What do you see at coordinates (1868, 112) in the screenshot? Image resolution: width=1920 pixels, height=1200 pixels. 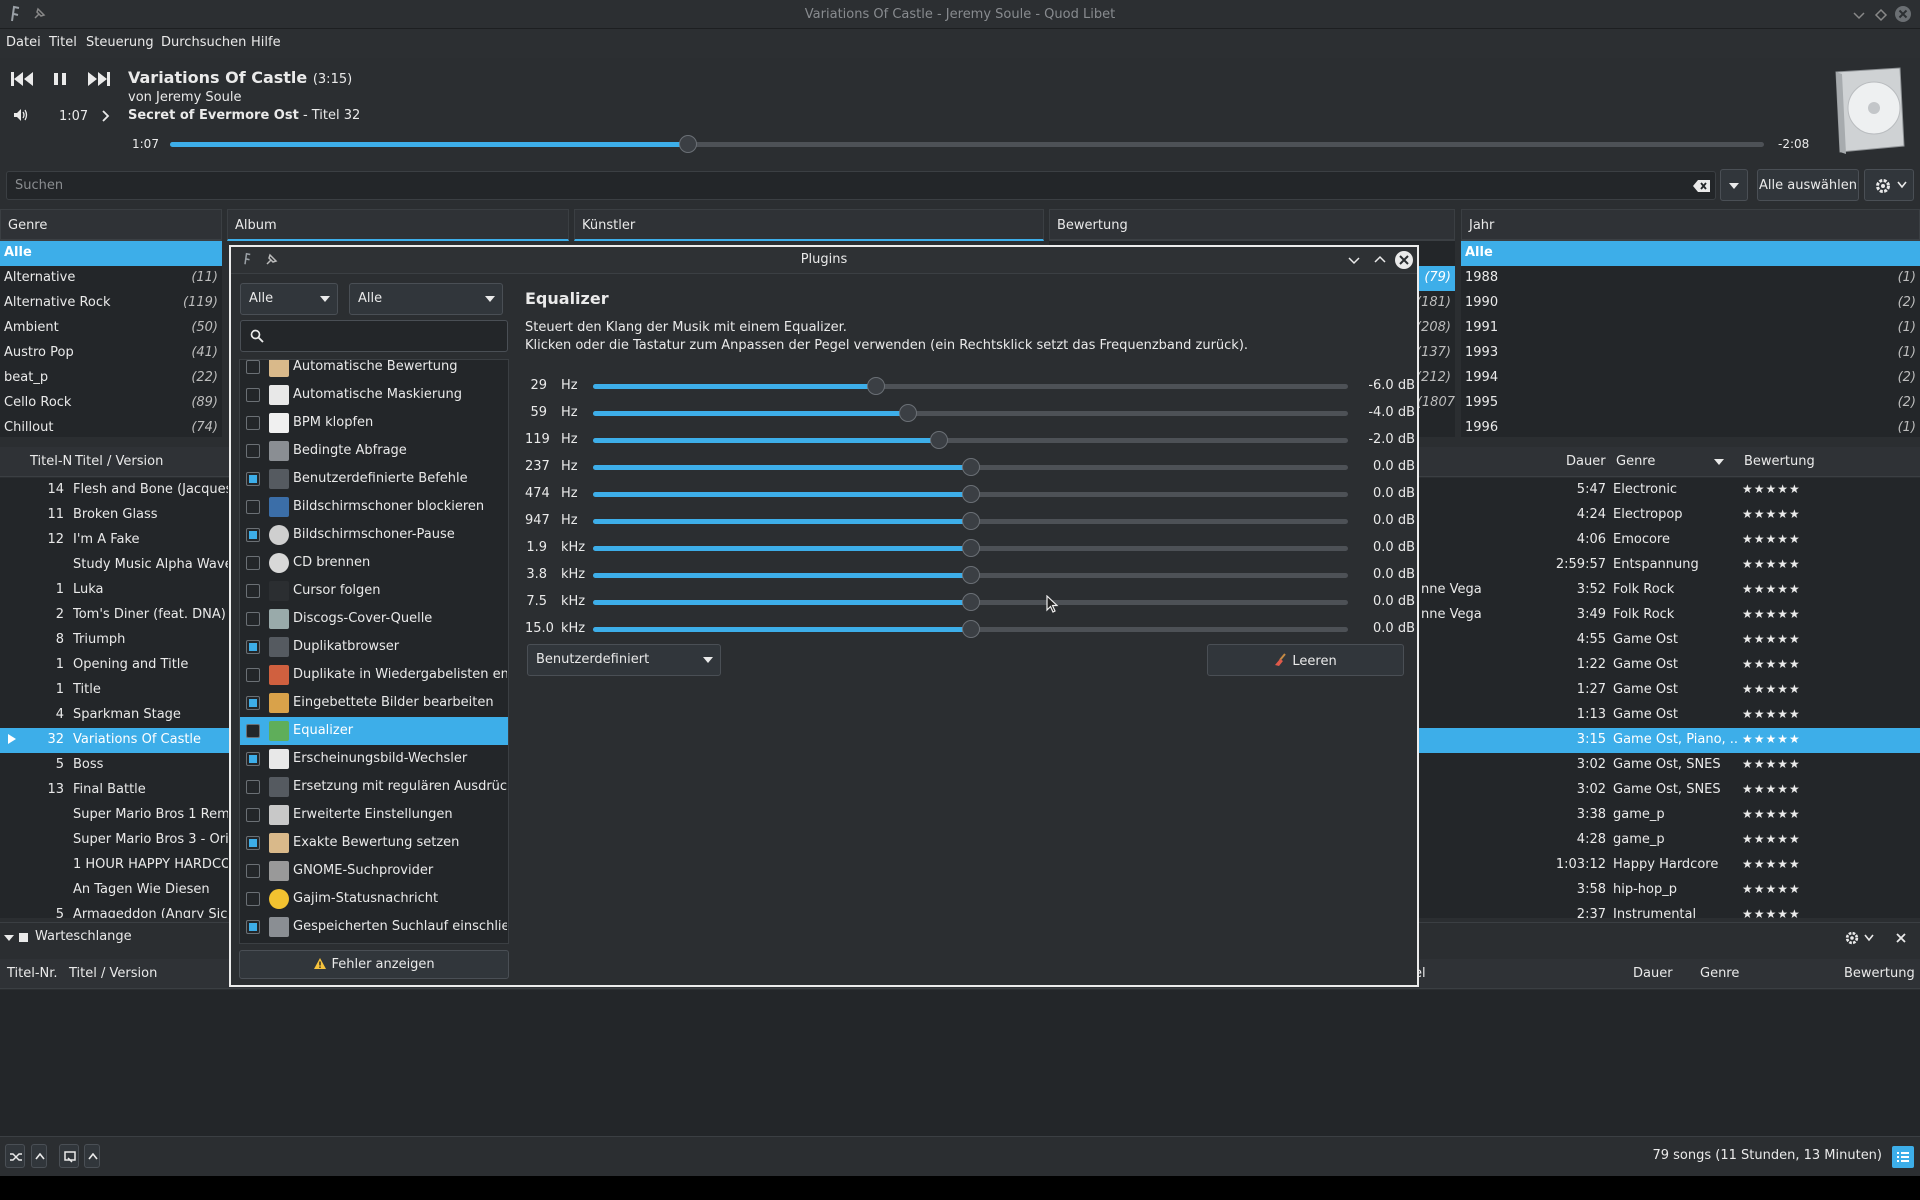 I see `album-cover-icon` at bounding box center [1868, 112].